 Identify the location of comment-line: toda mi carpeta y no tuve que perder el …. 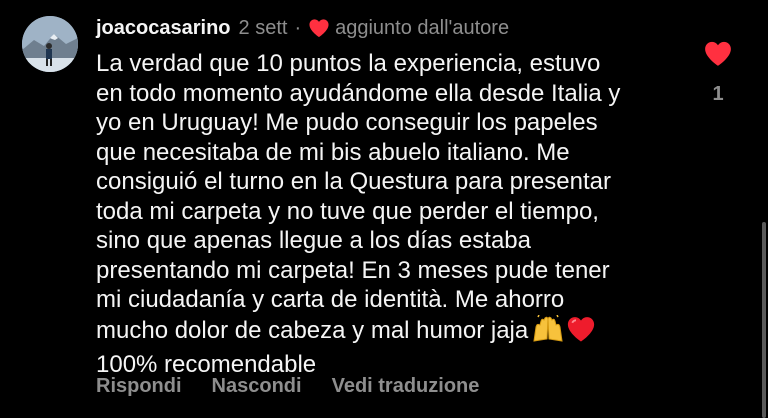
(347, 211).